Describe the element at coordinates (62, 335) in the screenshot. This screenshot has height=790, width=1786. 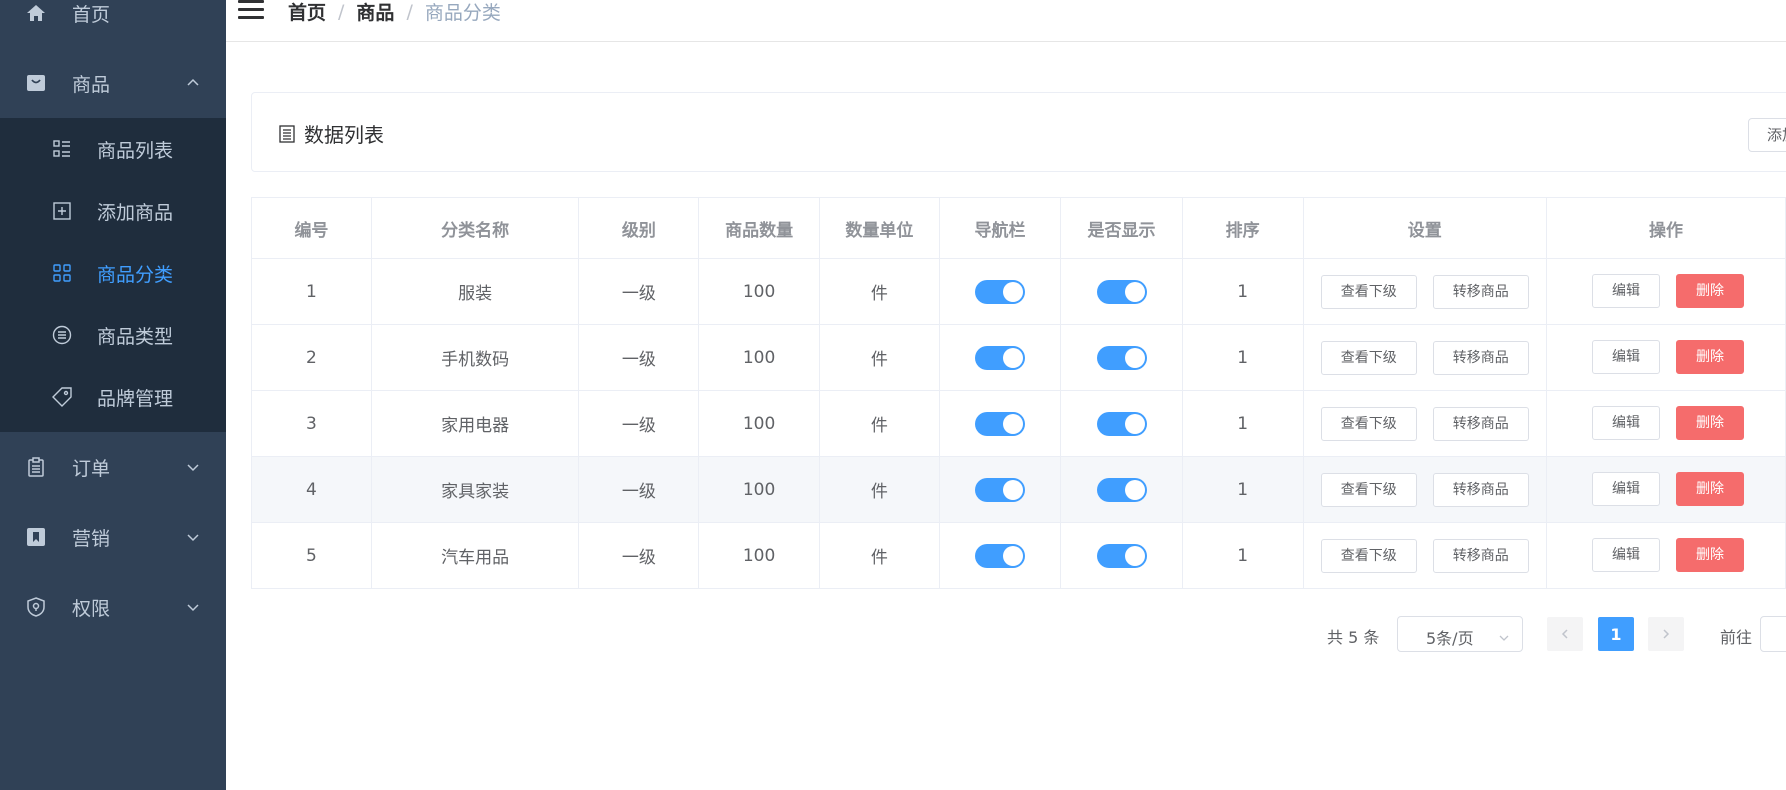
I see `circle-list-icon` at that location.